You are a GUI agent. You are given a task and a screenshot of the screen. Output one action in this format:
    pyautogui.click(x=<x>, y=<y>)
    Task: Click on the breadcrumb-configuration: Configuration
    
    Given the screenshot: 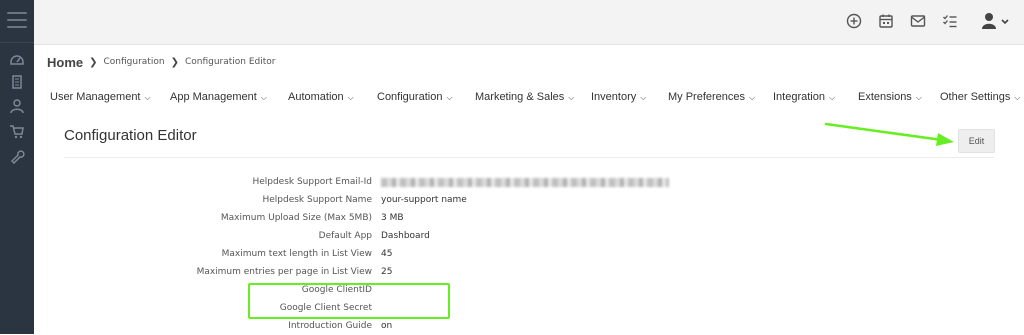 What is the action you would take?
    pyautogui.click(x=134, y=62)
    